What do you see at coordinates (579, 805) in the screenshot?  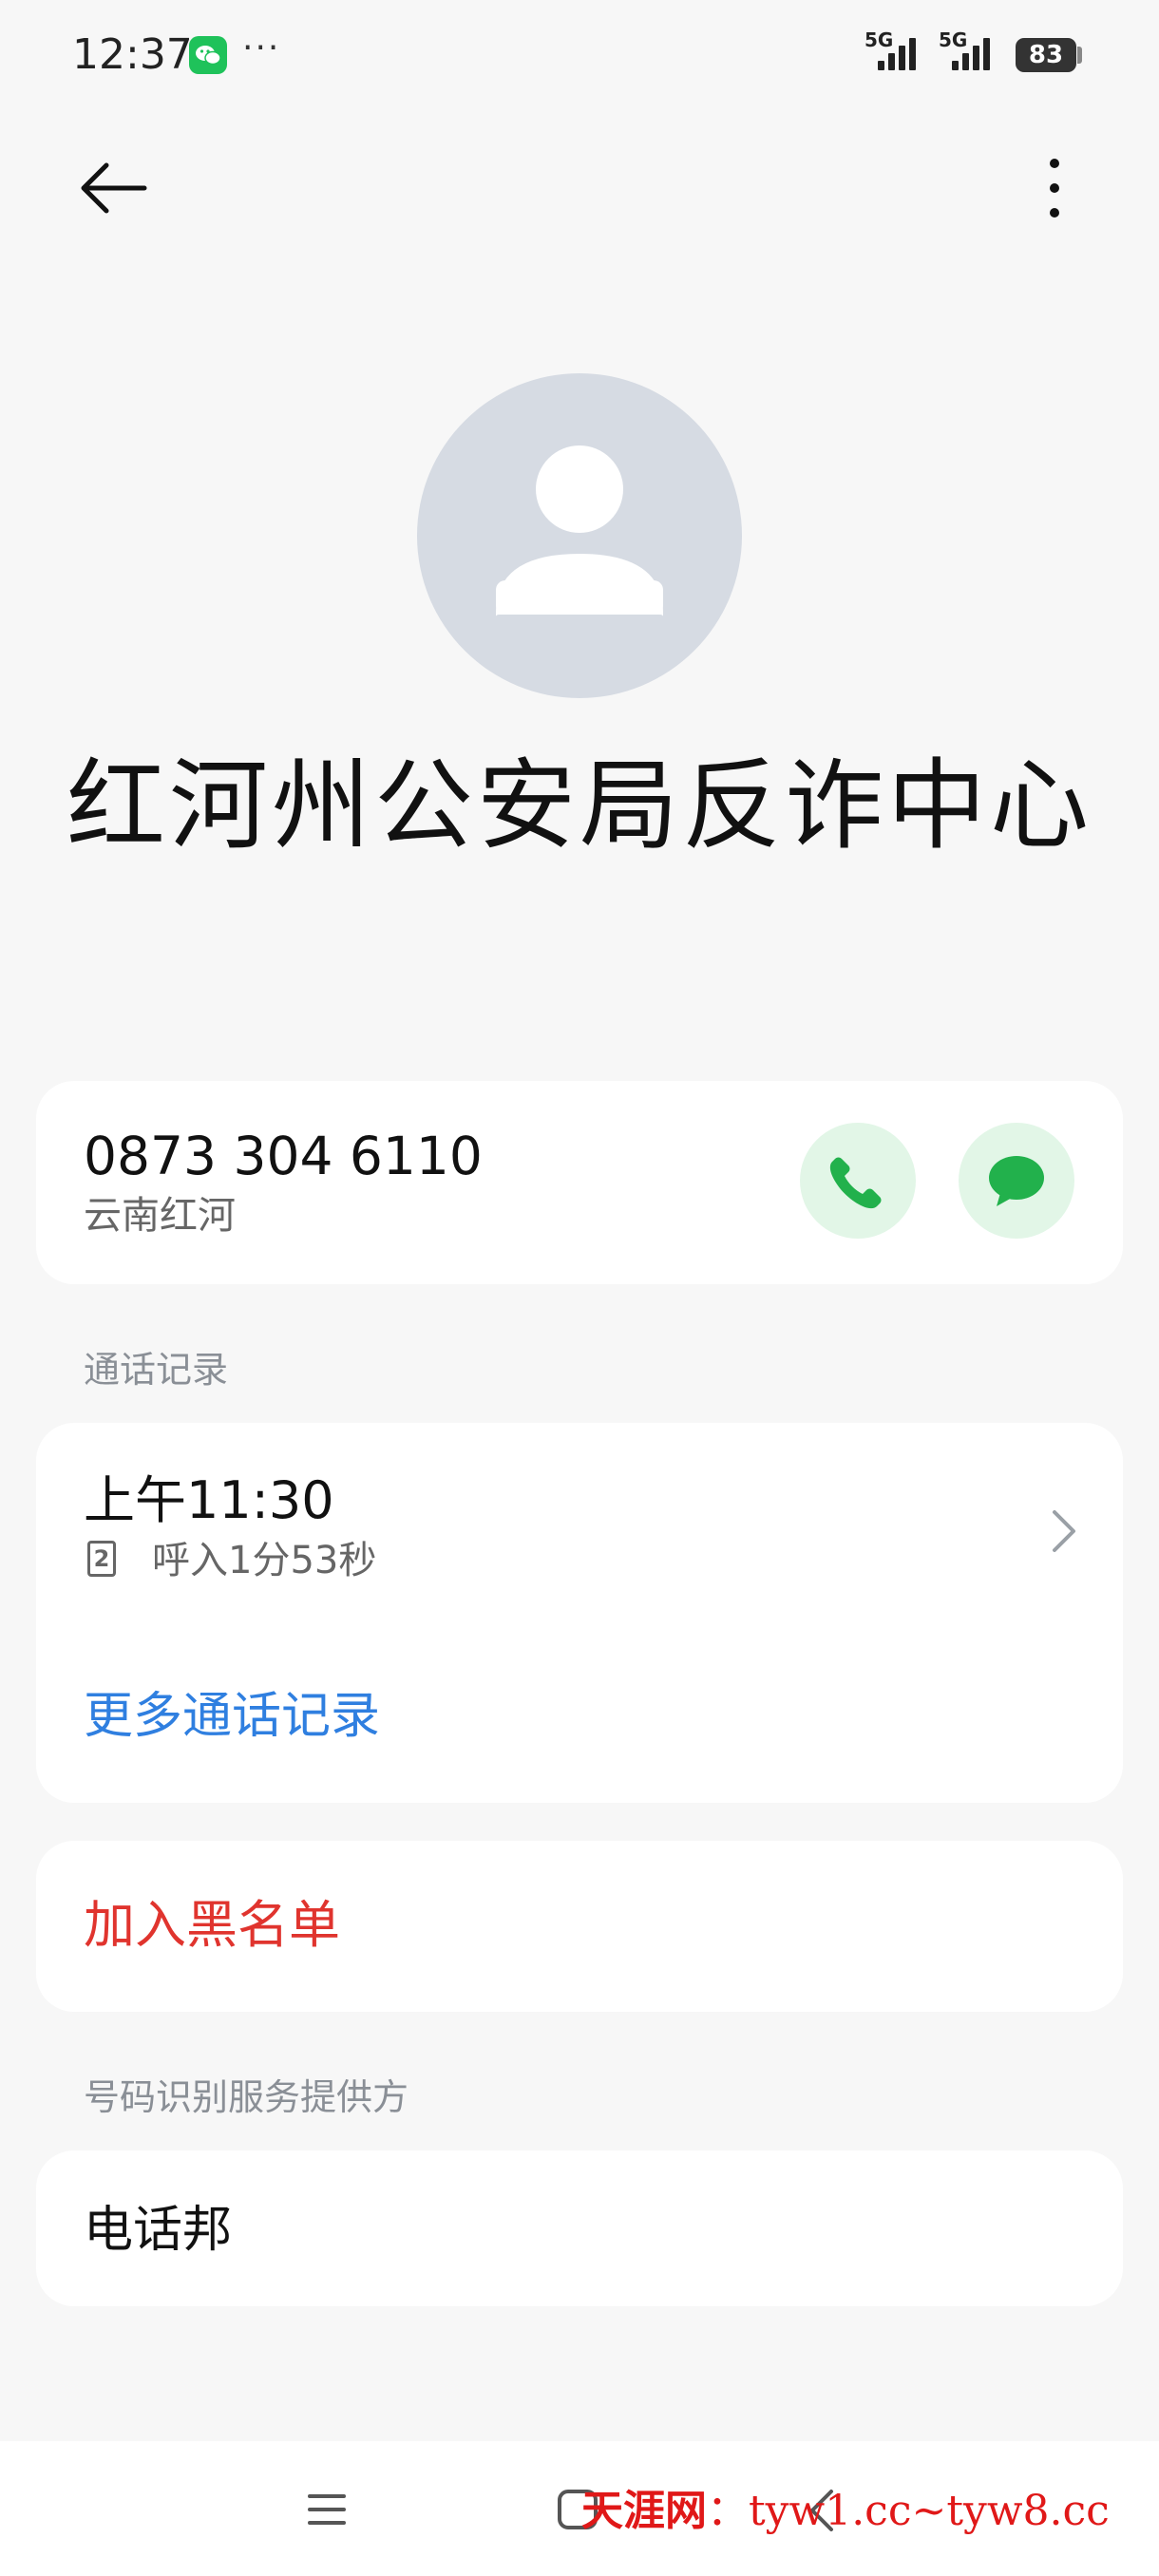 I see `contact-name: 红河州公安局反诈中心` at bounding box center [579, 805].